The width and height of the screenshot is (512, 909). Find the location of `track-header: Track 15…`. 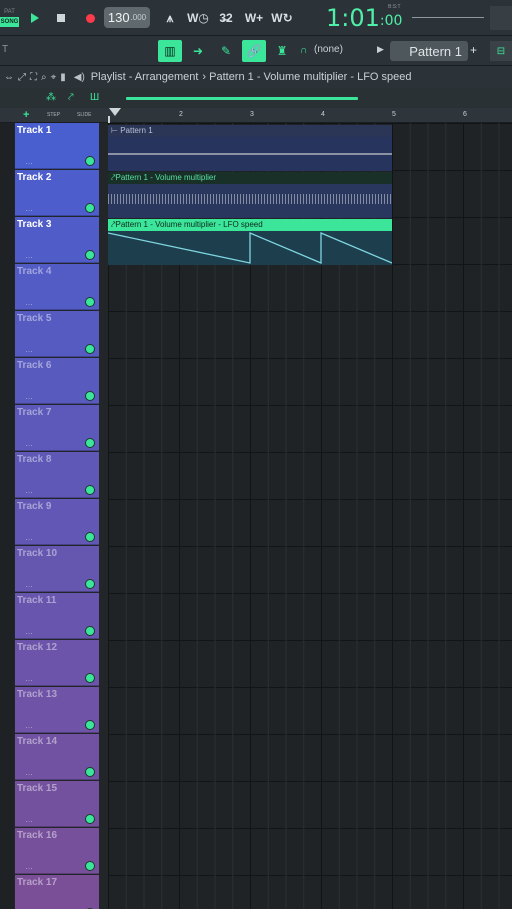

track-header: Track 15… is located at coordinates (57, 804).